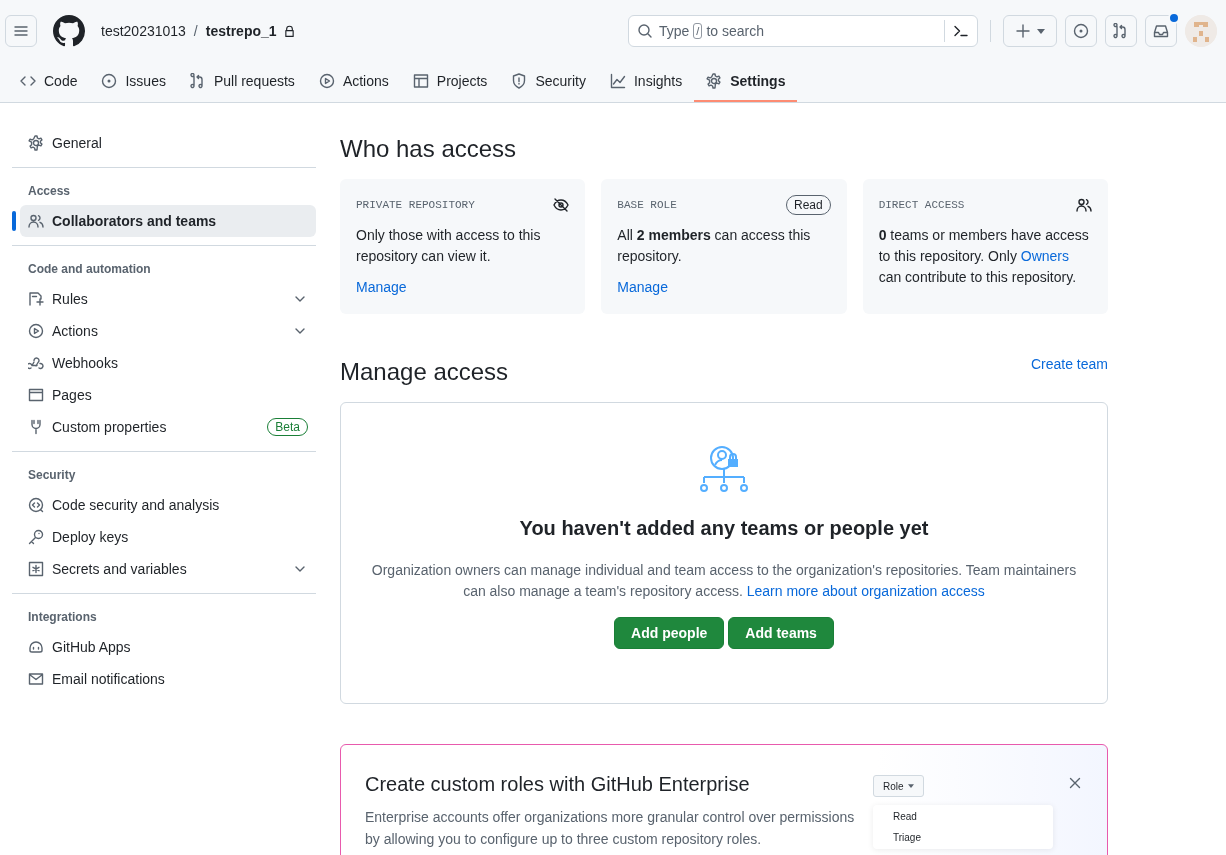 The width and height of the screenshot is (1226, 855). Describe the element at coordinates (1045, 256) in the screenshot. I see `owners-link: Owners` at that location.